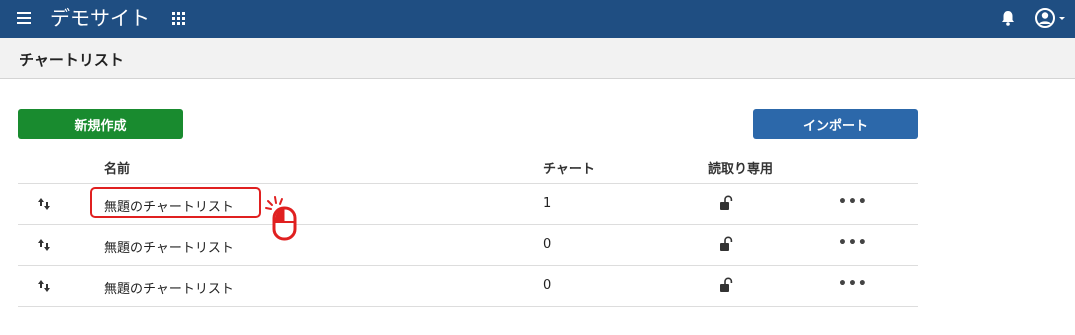 This screenshot has width=1075, height=335. I want to click on column-header-chart: チャート, so click(569, 167).